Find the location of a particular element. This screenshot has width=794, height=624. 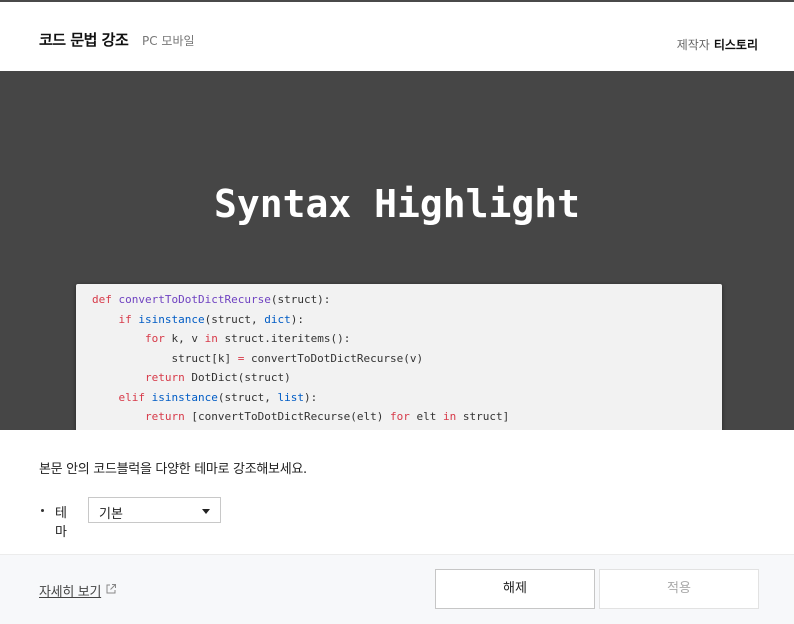

more-info-link: 자세히 보기 is located at coordinates (70, 590).